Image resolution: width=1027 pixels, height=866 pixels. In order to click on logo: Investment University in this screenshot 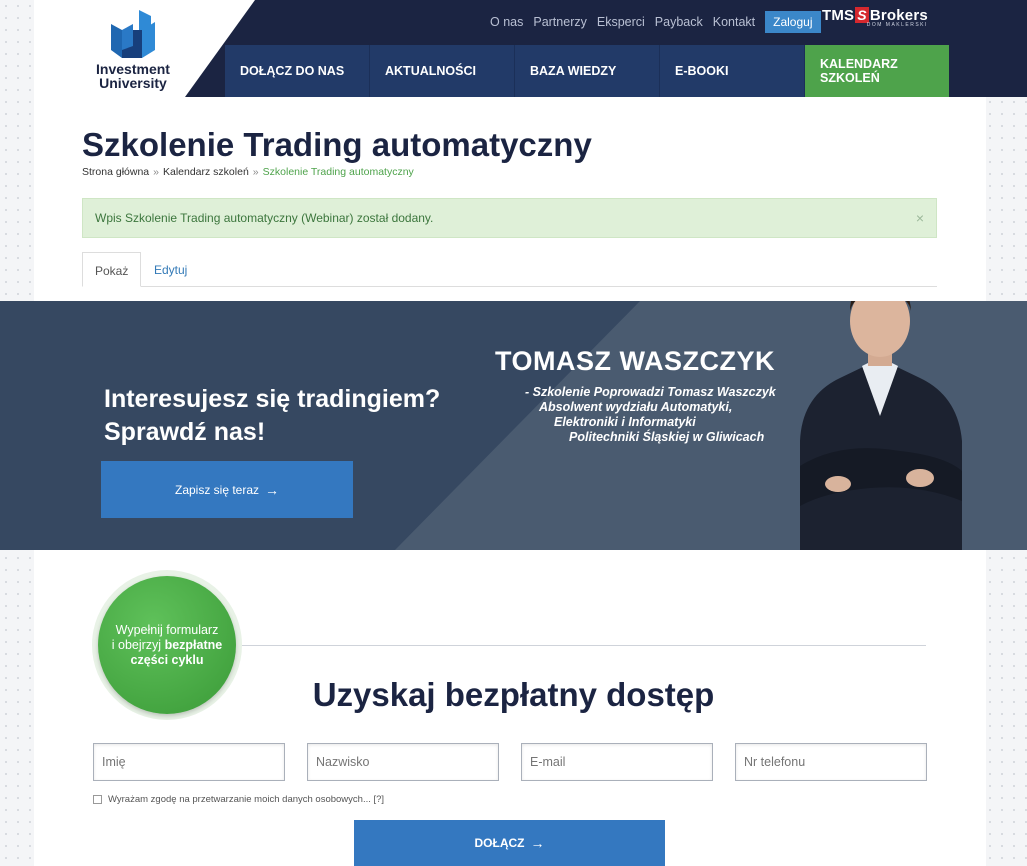, I will do `click(133, 50)`.